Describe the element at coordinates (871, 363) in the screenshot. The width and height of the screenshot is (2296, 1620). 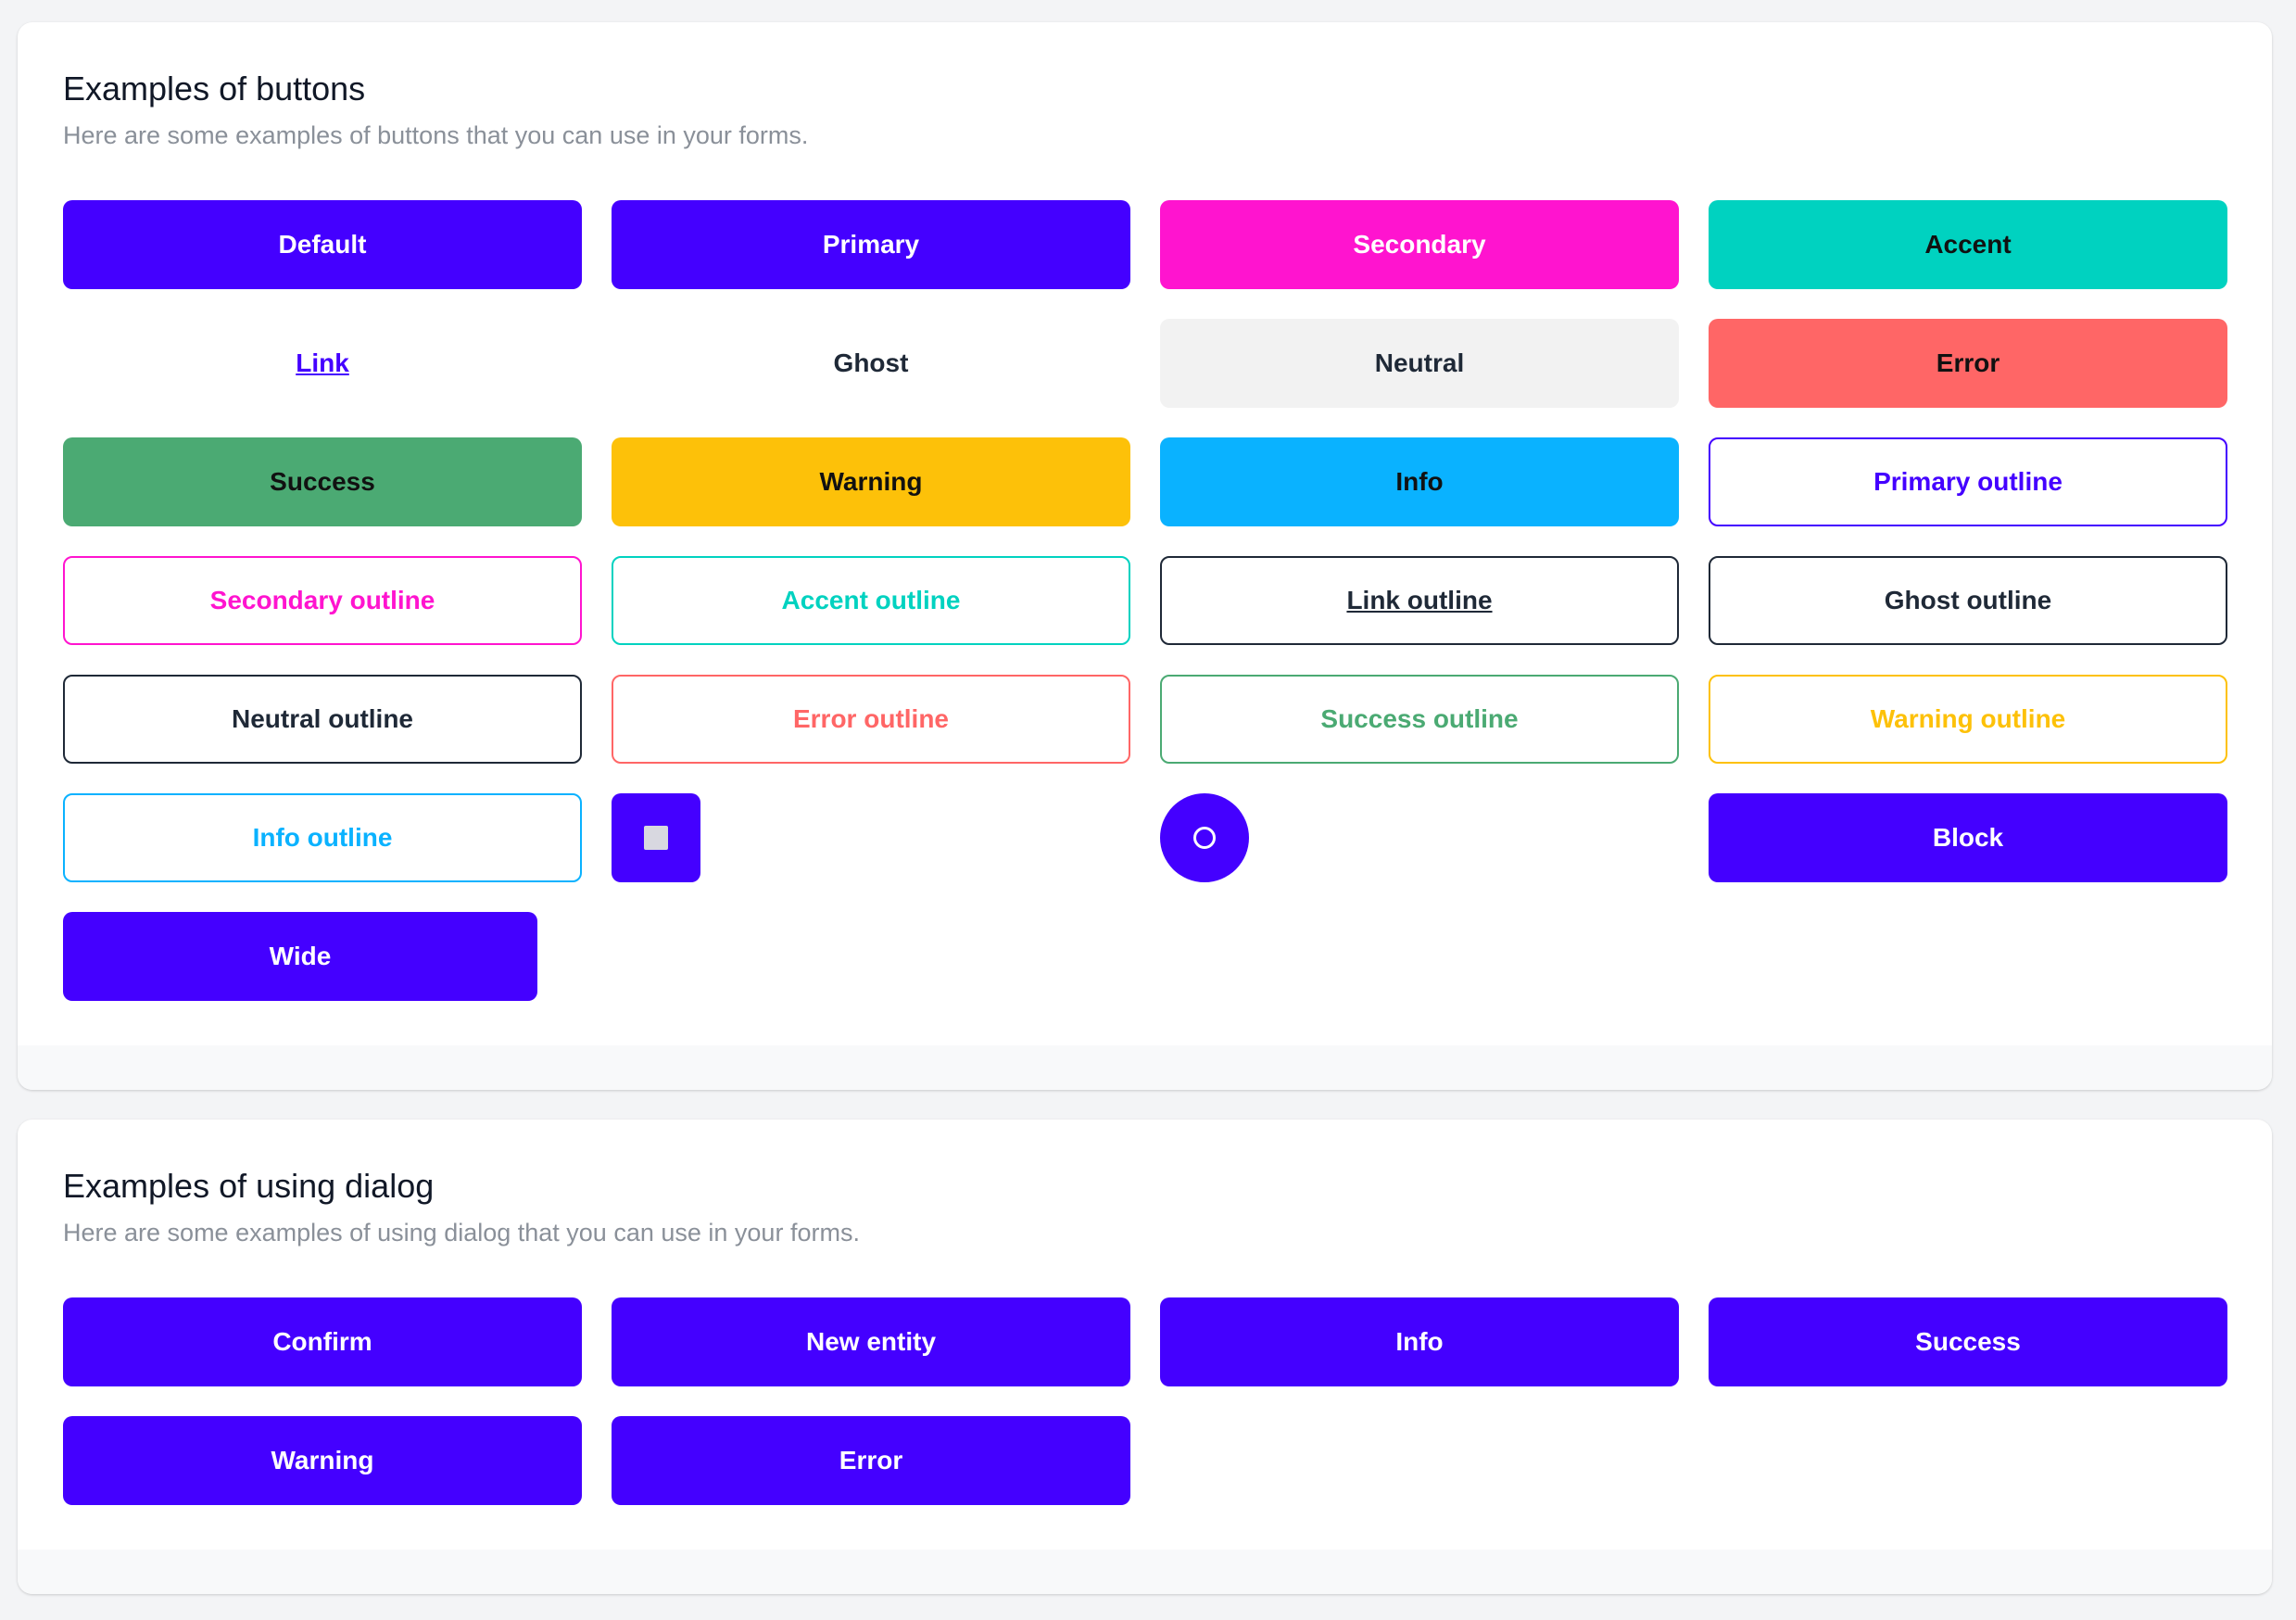
I see `ghost-button: Ghost` at that location.